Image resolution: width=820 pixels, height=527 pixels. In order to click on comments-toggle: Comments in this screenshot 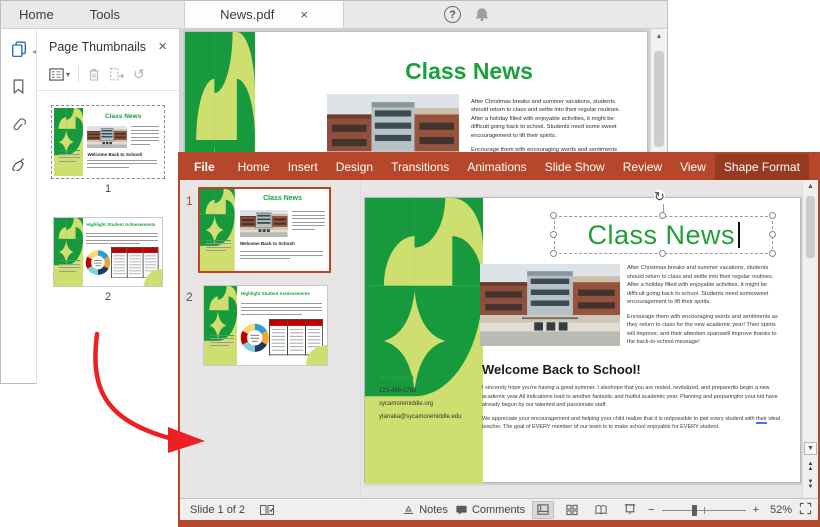, I will do `click(490, 510)`.